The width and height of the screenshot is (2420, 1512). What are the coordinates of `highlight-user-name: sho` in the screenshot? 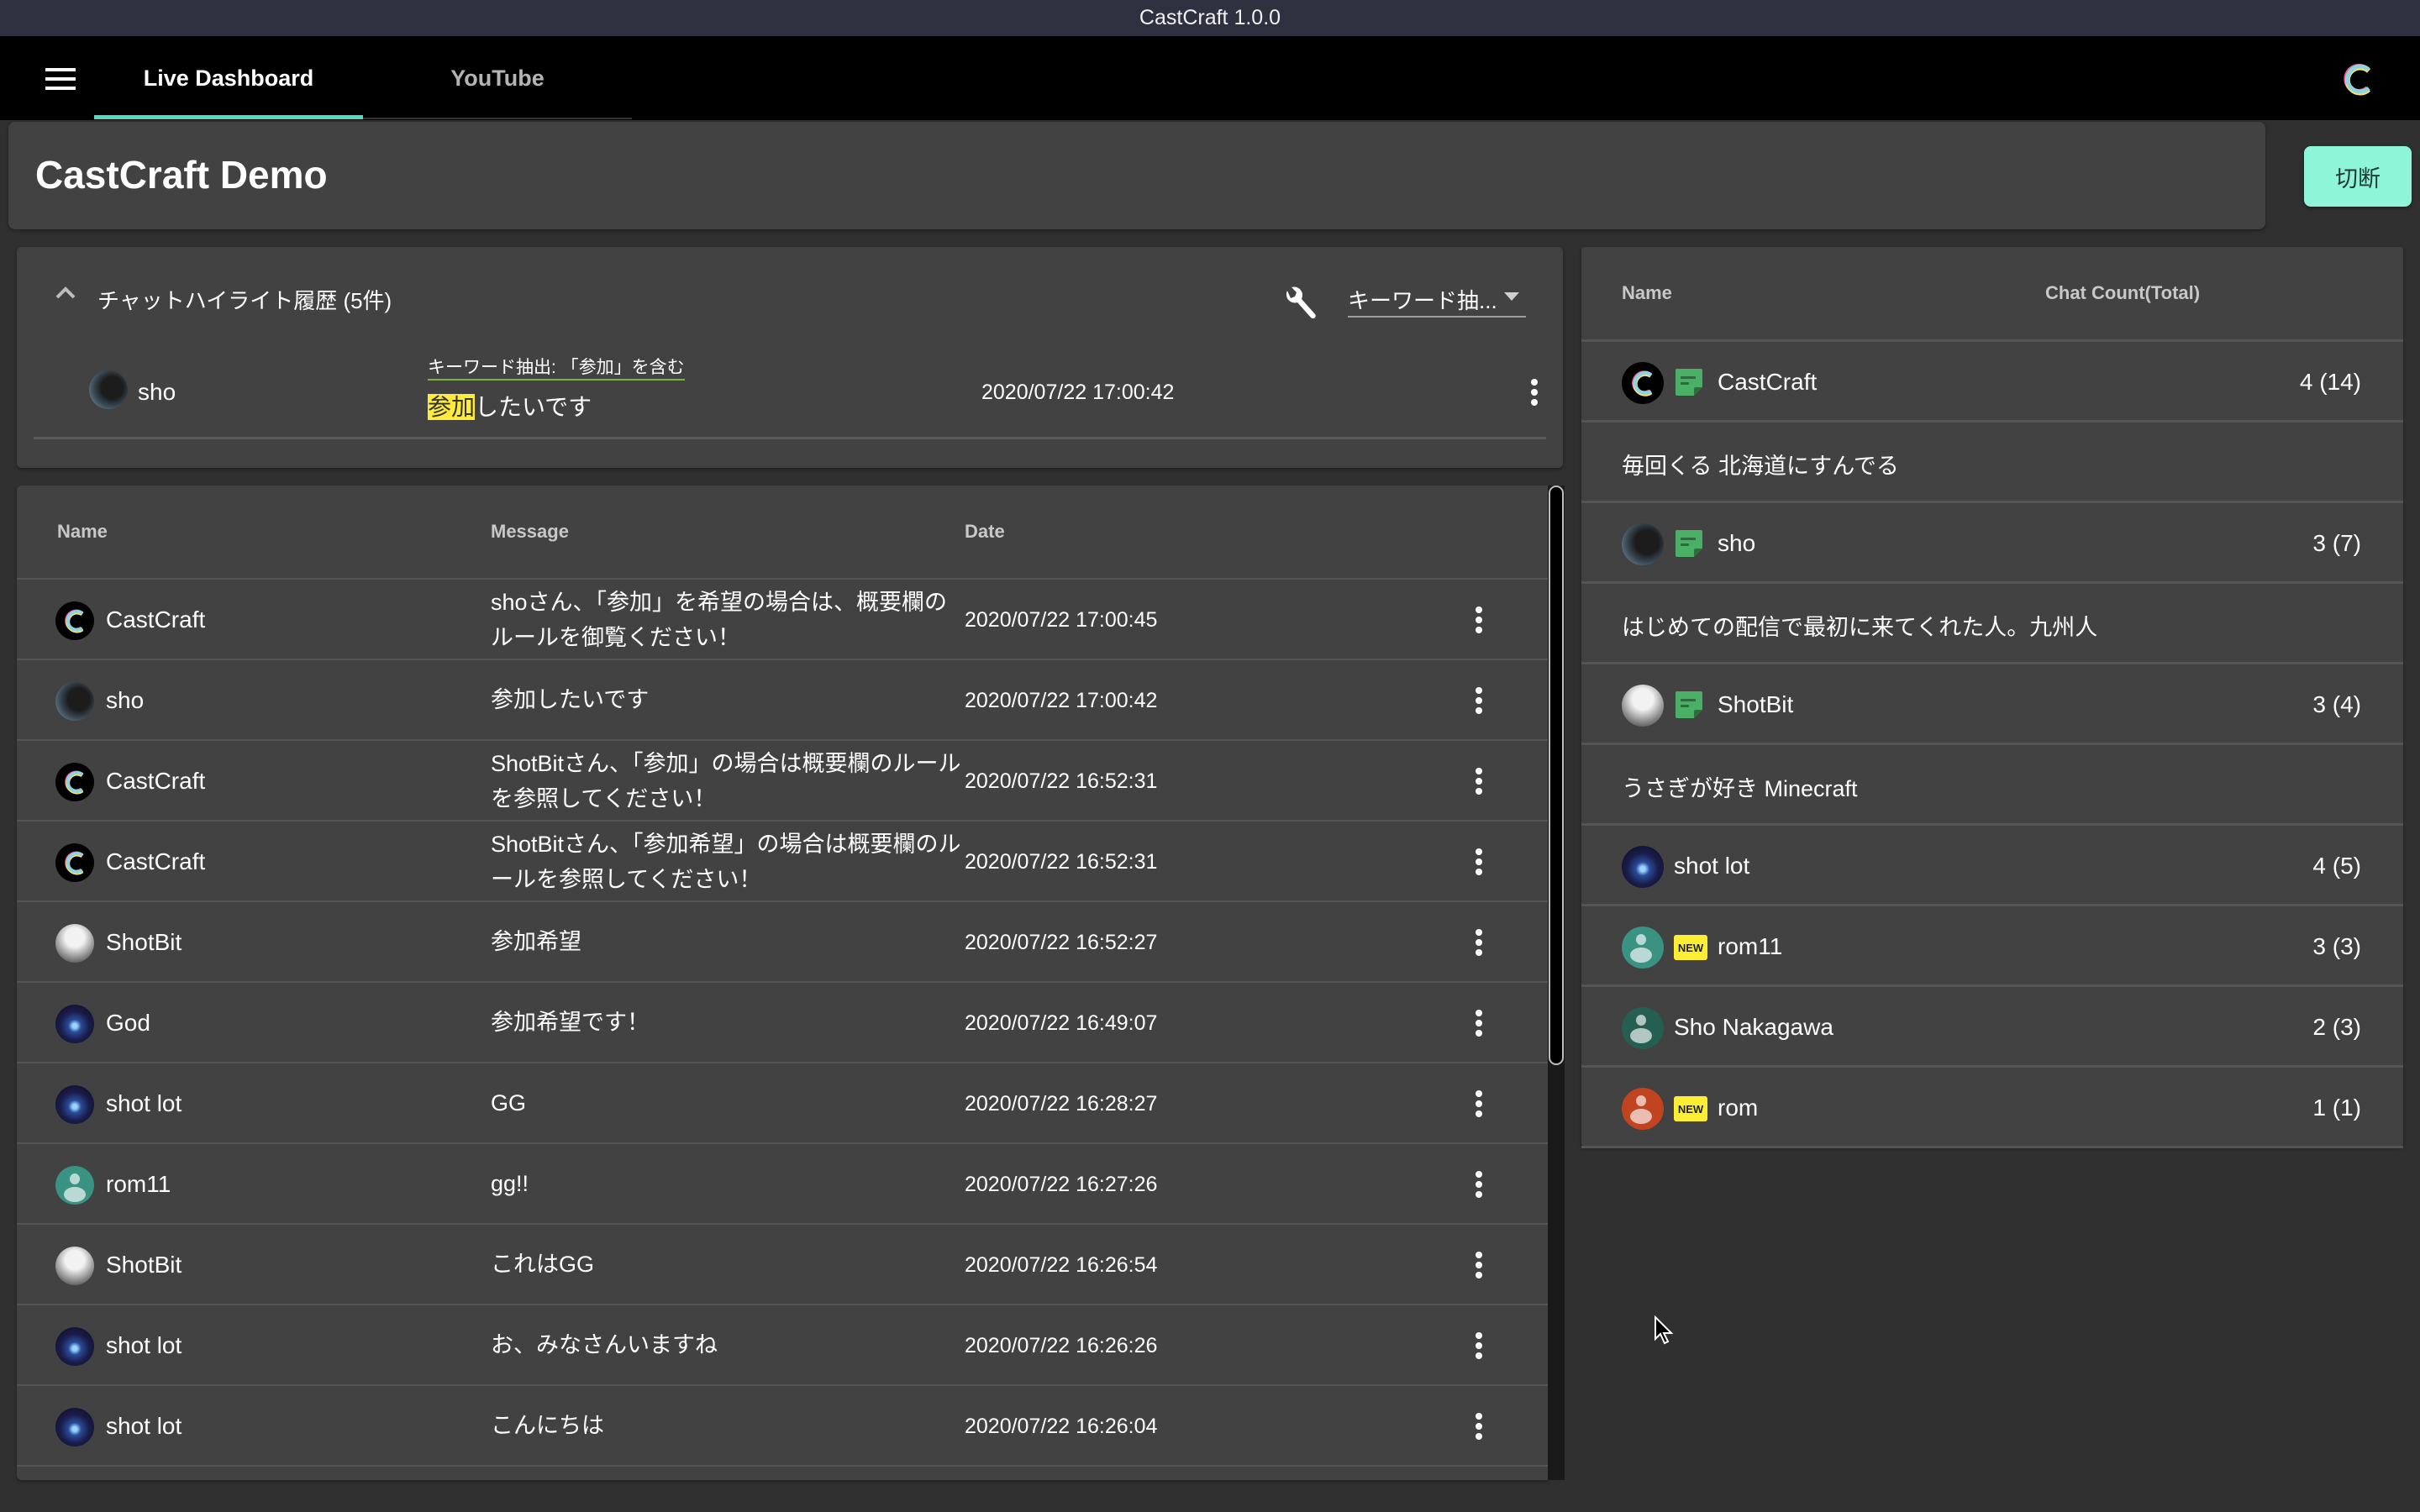 It's located at (157, 392).